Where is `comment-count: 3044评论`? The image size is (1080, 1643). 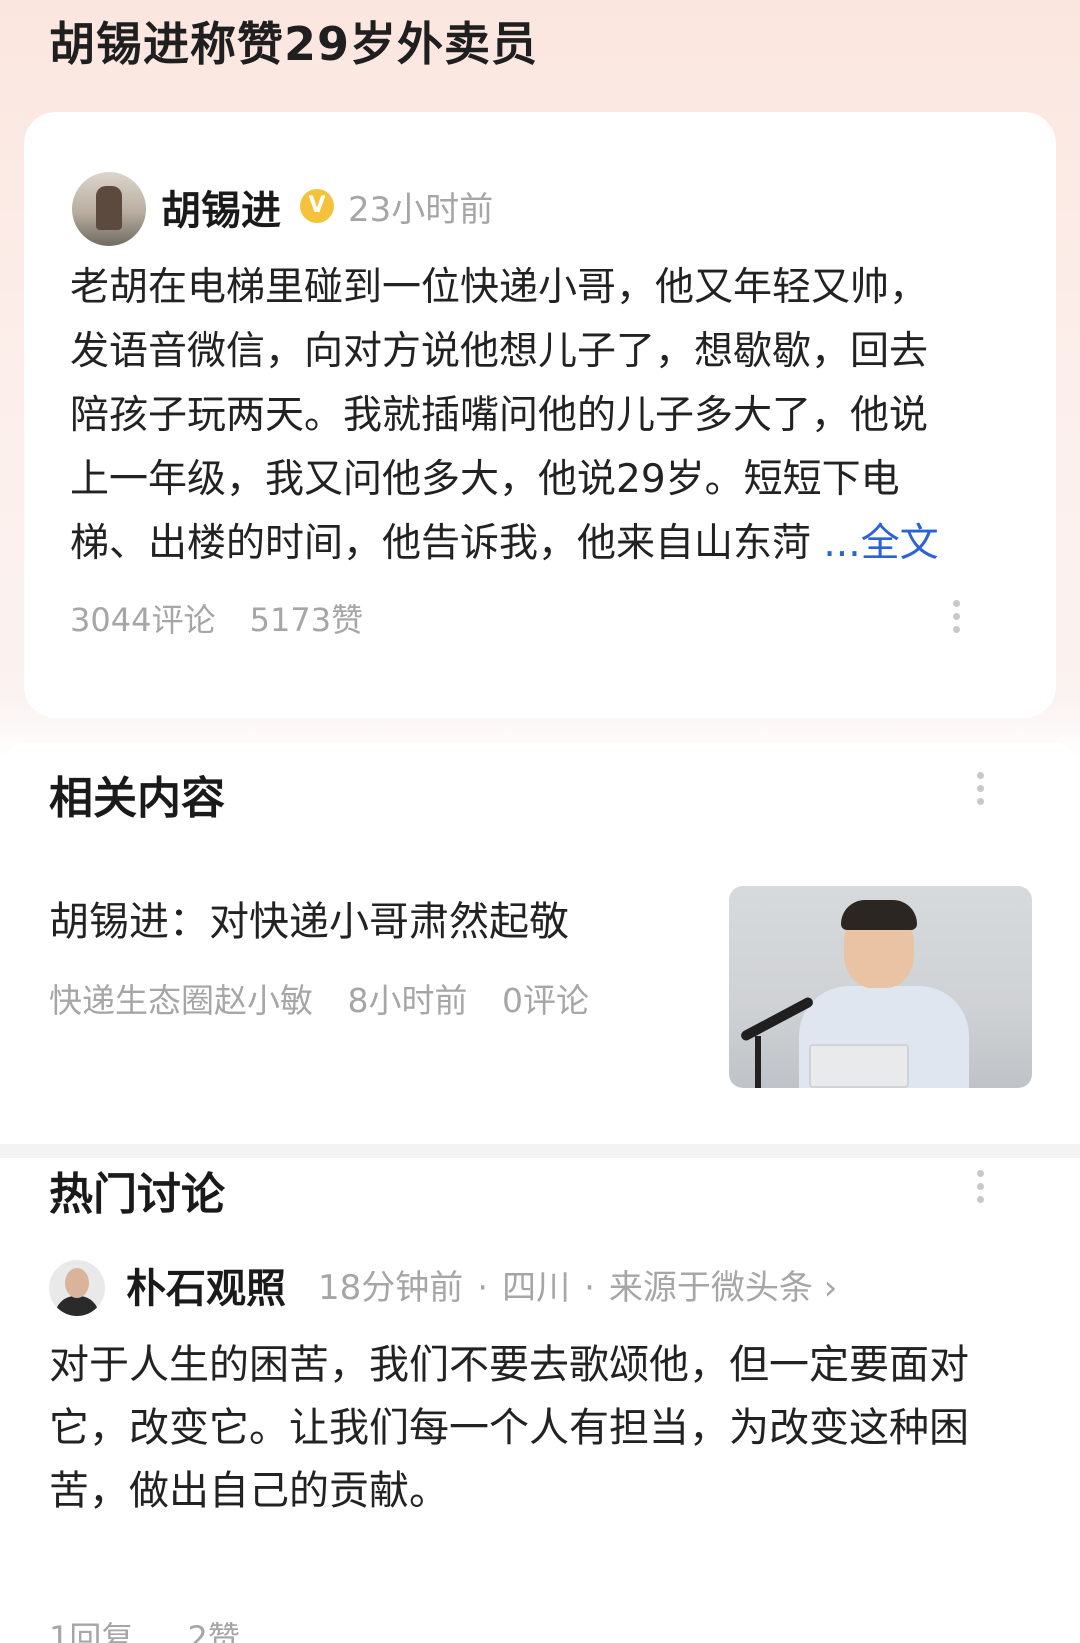 comment-count: 3044评论 is located at coordinates (142, 620).